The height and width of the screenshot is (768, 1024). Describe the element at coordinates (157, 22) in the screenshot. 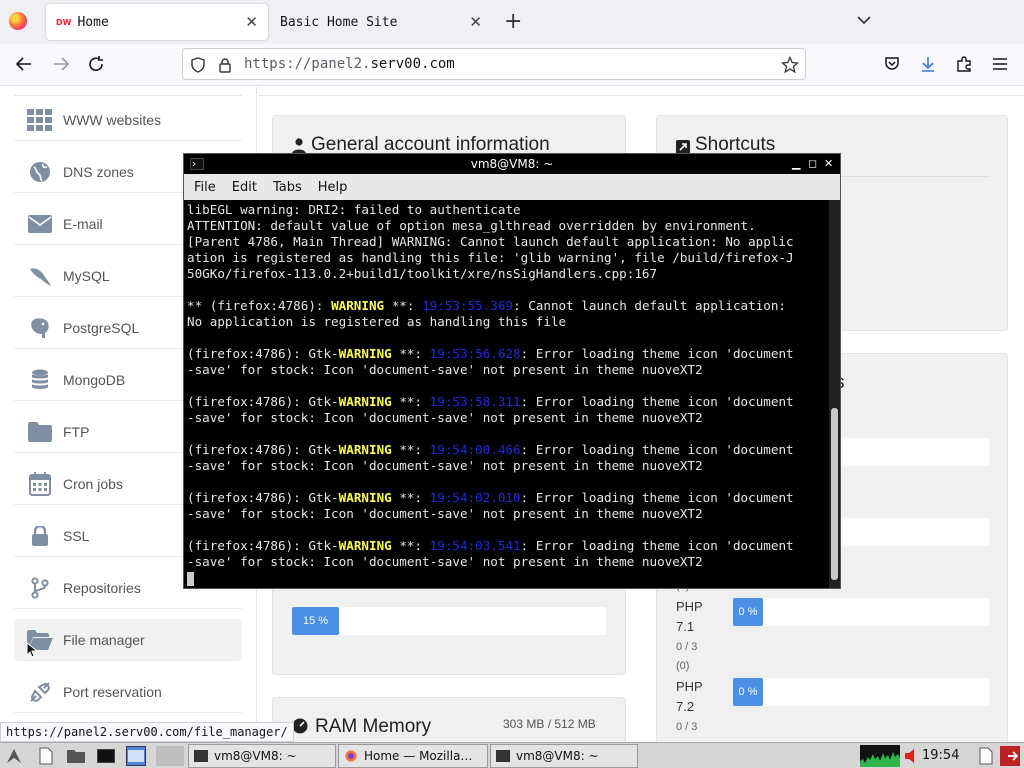

I see `tab-home: DW Home ✕` at that location.